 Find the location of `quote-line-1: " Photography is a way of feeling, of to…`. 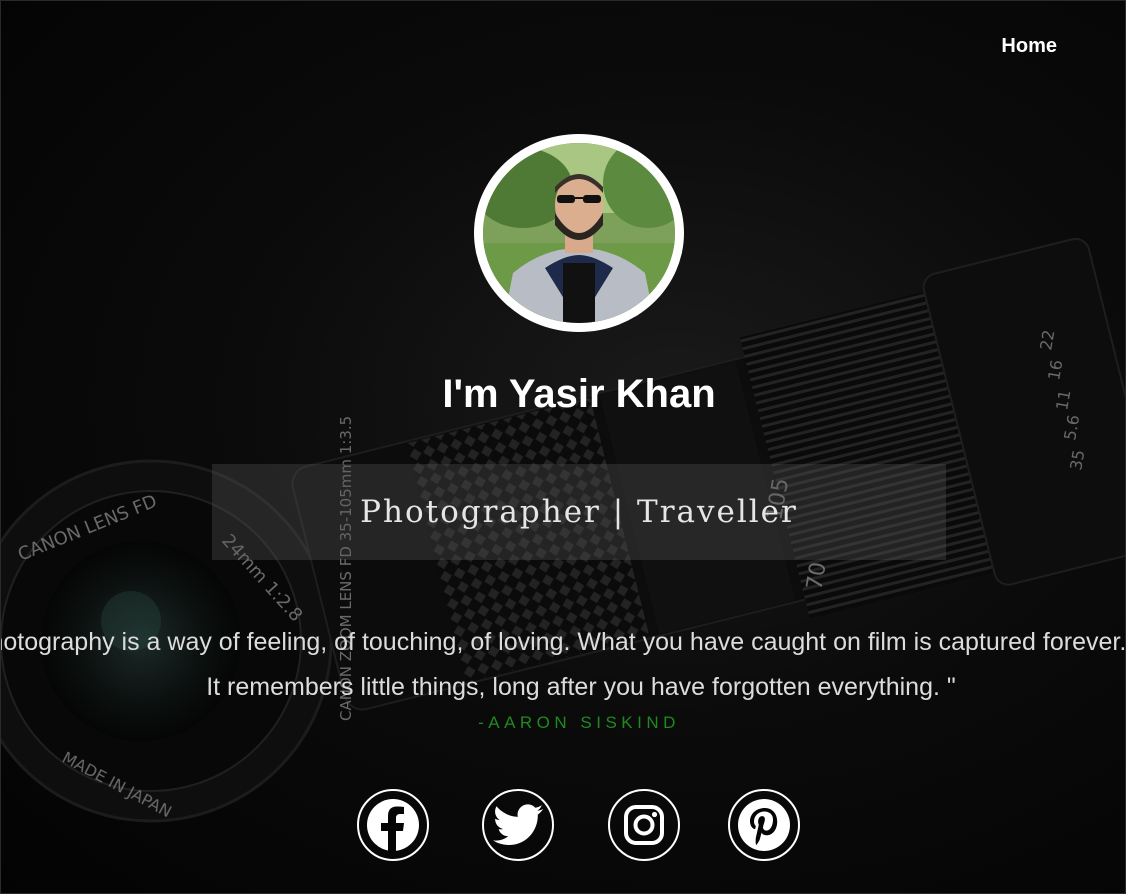

quote-line-1: " Photography is a way of feeling, of to… is located at coordinates (563, 642).